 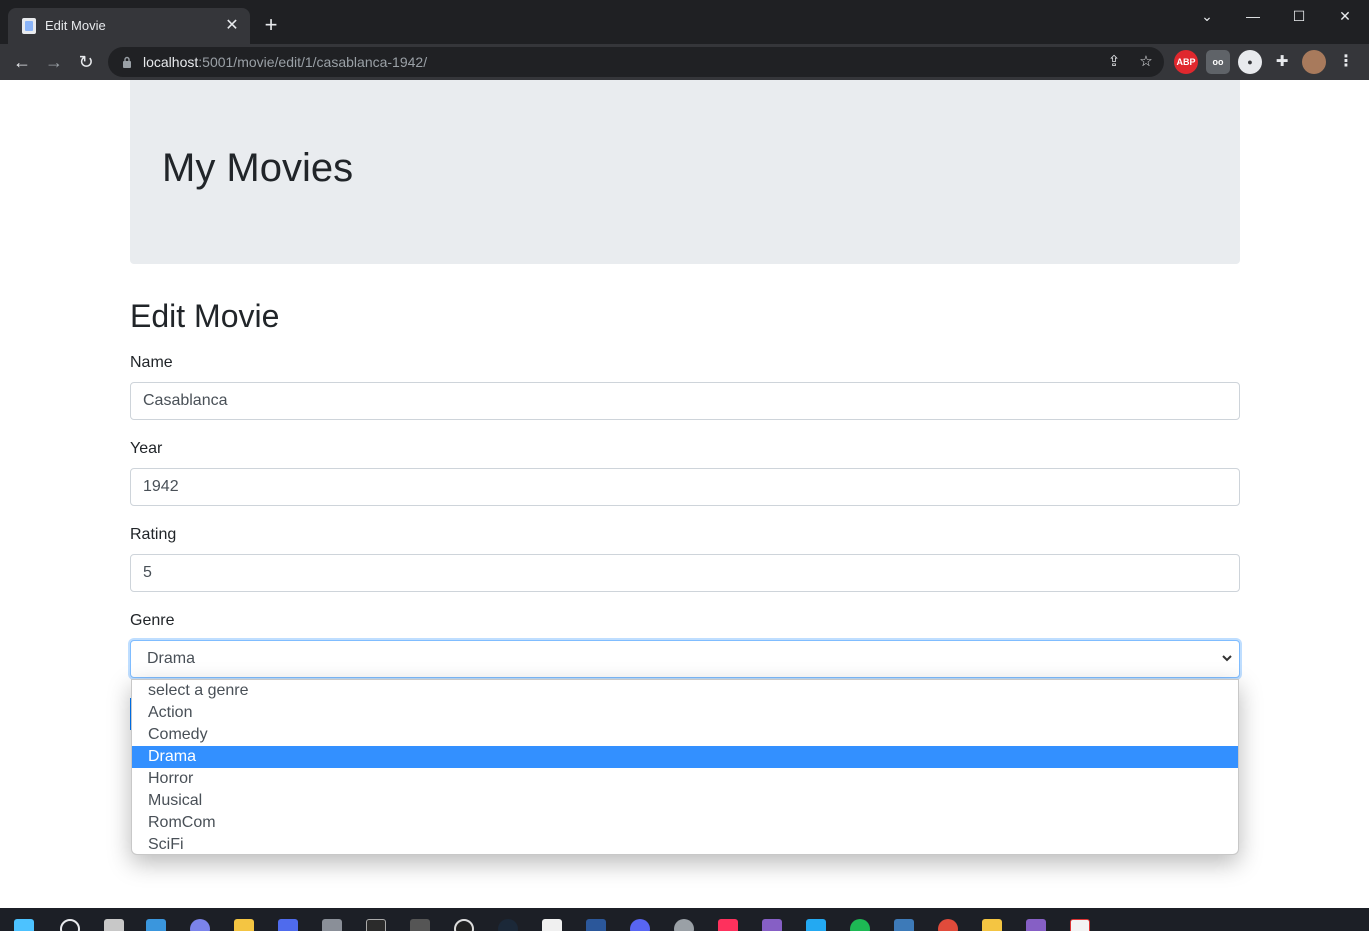 I want to click on genre-option: Comedy, so click(x=685, y=735).